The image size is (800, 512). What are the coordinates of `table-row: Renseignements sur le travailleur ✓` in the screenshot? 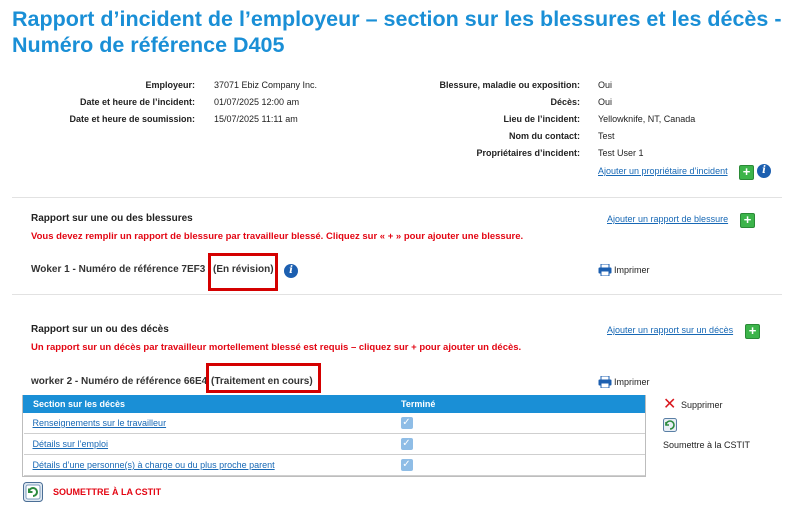 It's located at (334, 423).